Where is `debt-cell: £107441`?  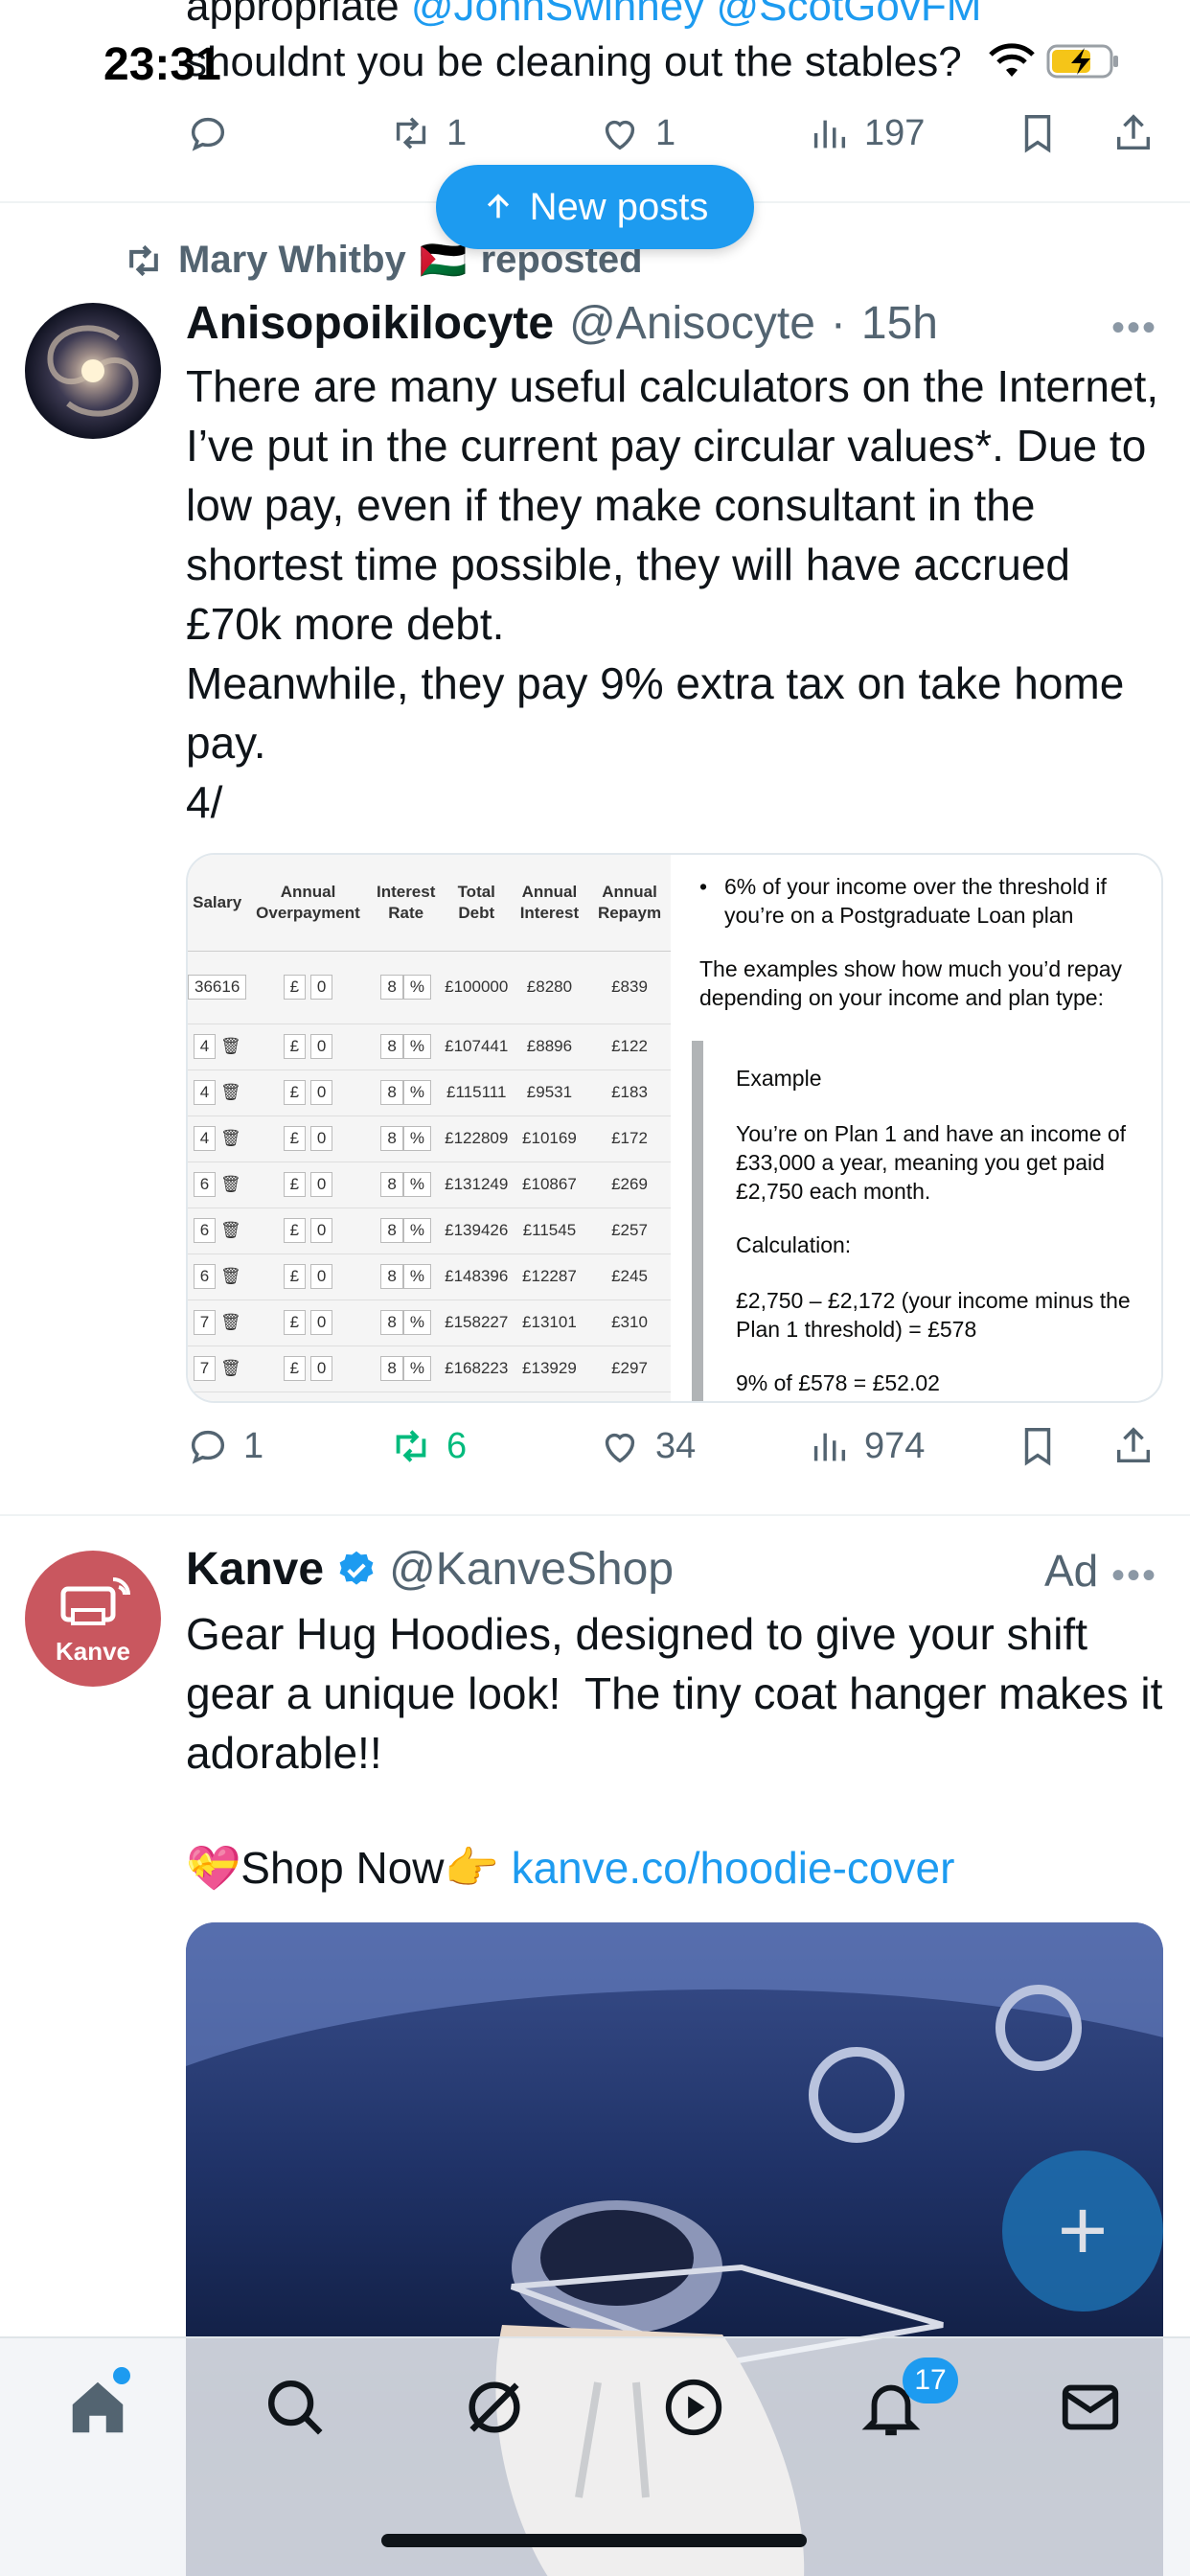
debt-cell: £107441 is located at coordinates (476, 1047).